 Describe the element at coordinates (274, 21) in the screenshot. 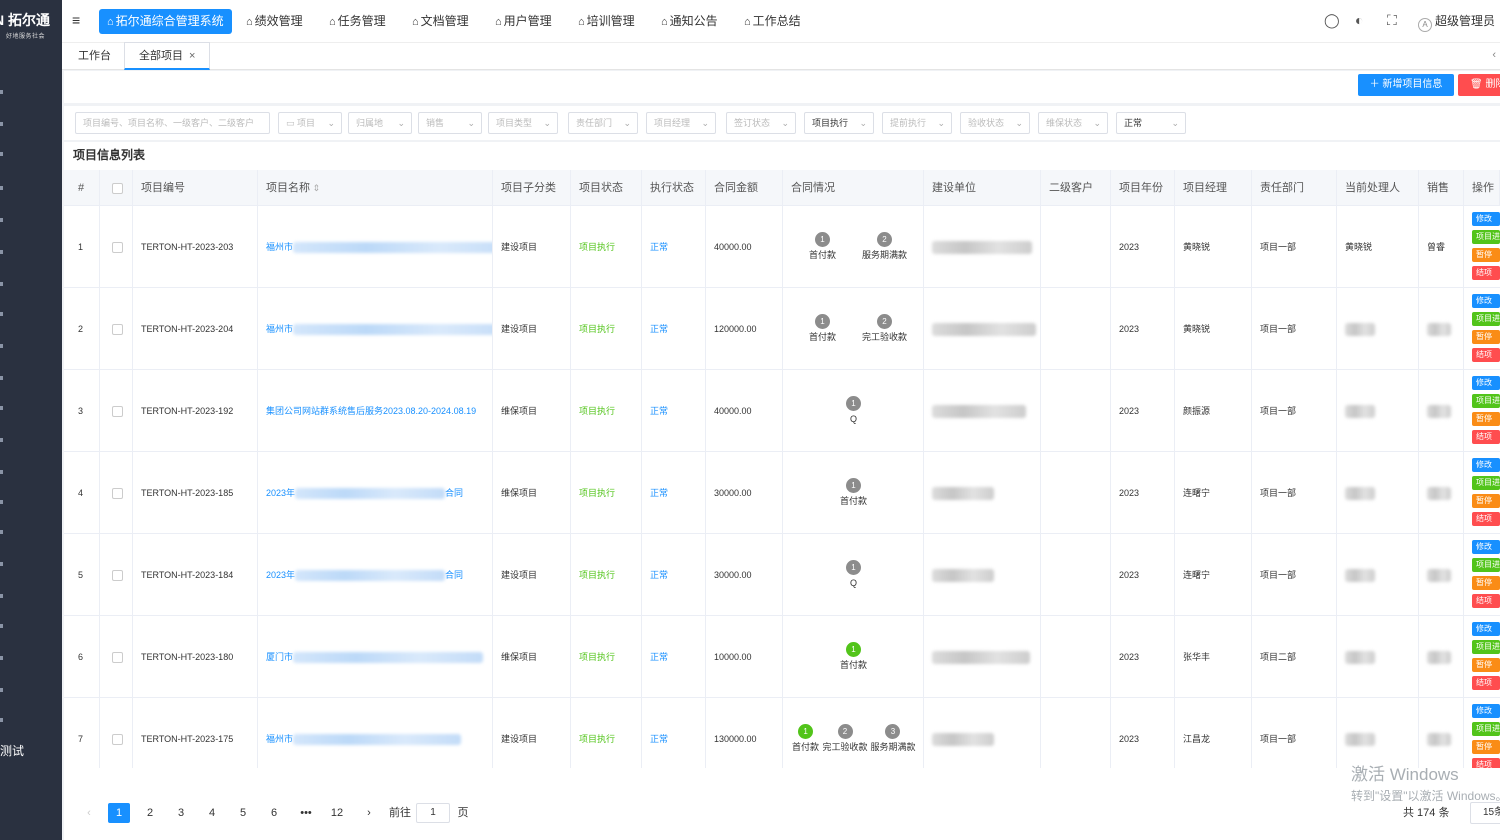

I see `nav-item-1: ⌂ 绩效管理` at that location.